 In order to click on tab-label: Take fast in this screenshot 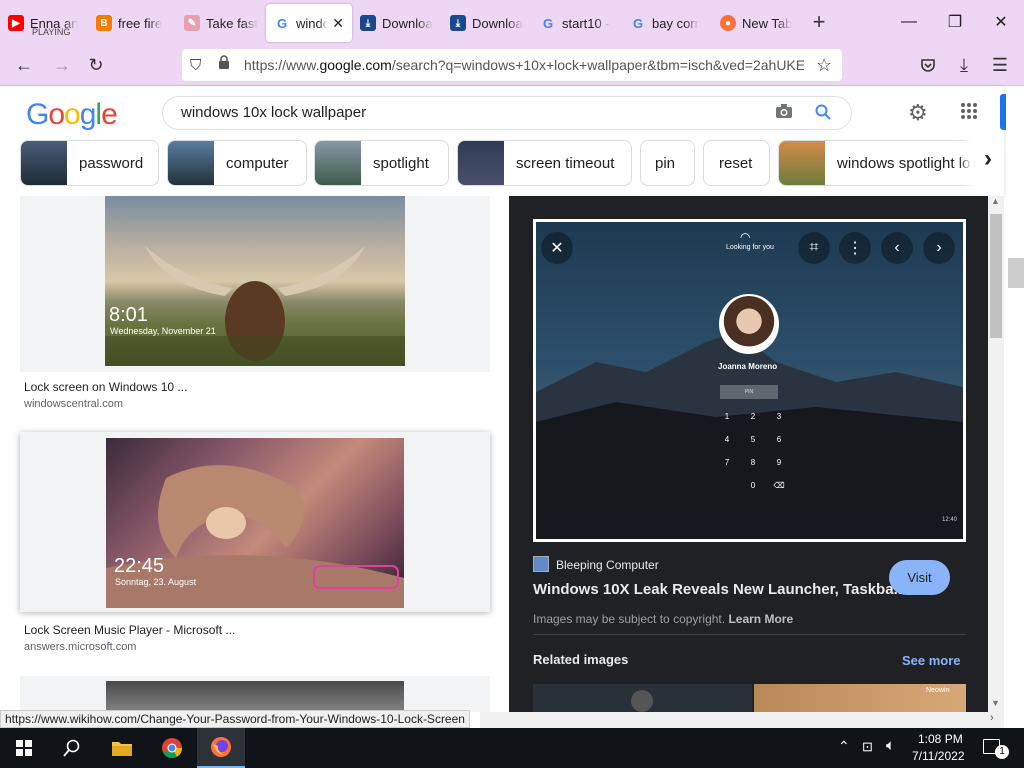, I will do `click(232, 23)`.